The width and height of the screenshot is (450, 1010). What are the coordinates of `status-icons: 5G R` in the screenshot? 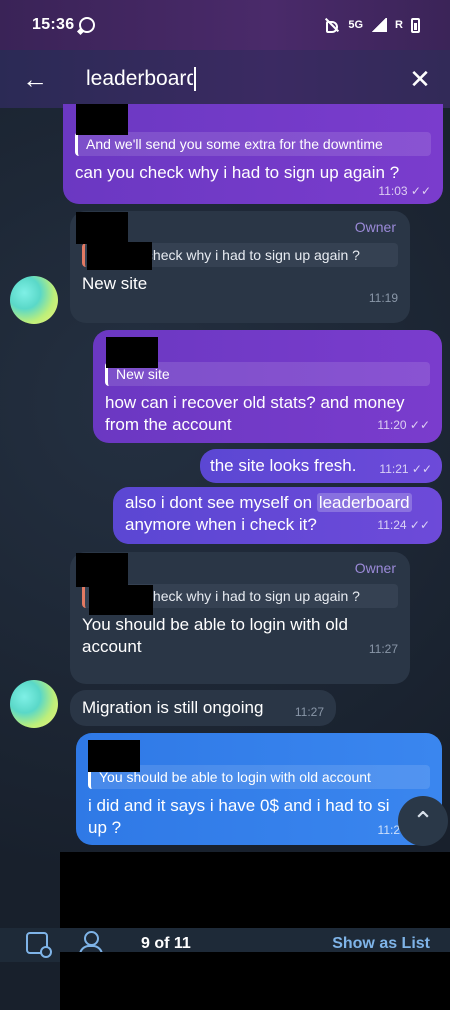 It's located at (372, 25).